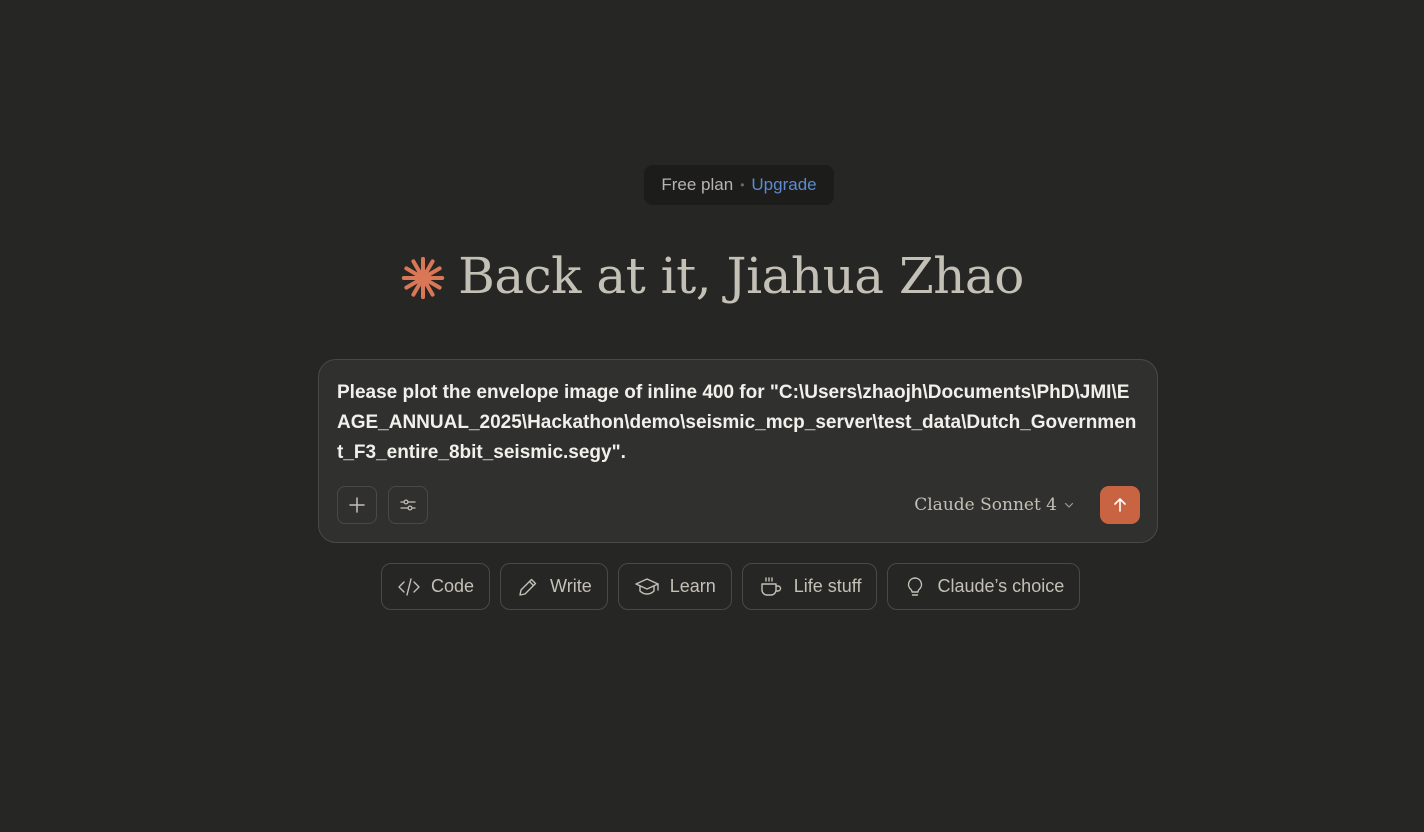 This screenshot has height=832, width=1424. I want to click on sliders-icon, so click(408, 505).